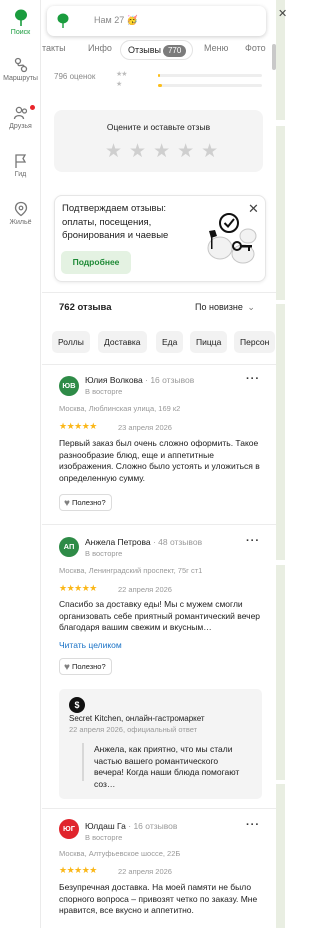  What do you see at coordinates (118, 542) in the screenshot?
I see `author-name: Анжела Петрова` at bounding box center [118, 542].